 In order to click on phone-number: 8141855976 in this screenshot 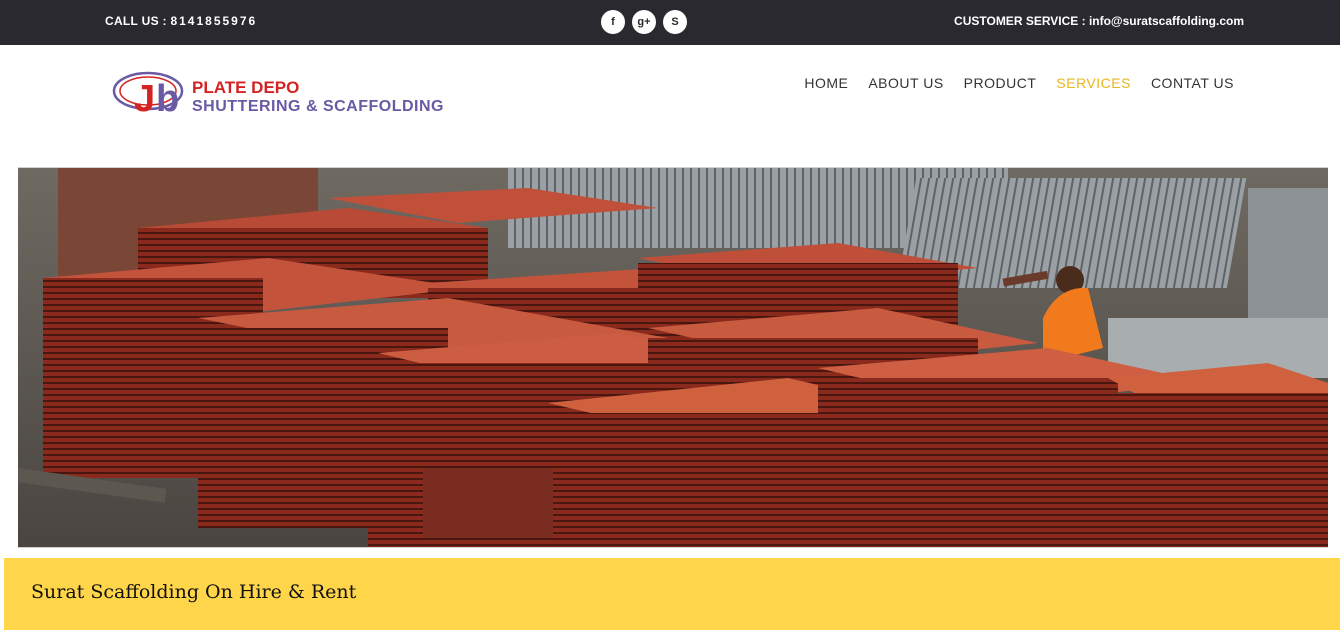, I will do `click(213, 21)`.